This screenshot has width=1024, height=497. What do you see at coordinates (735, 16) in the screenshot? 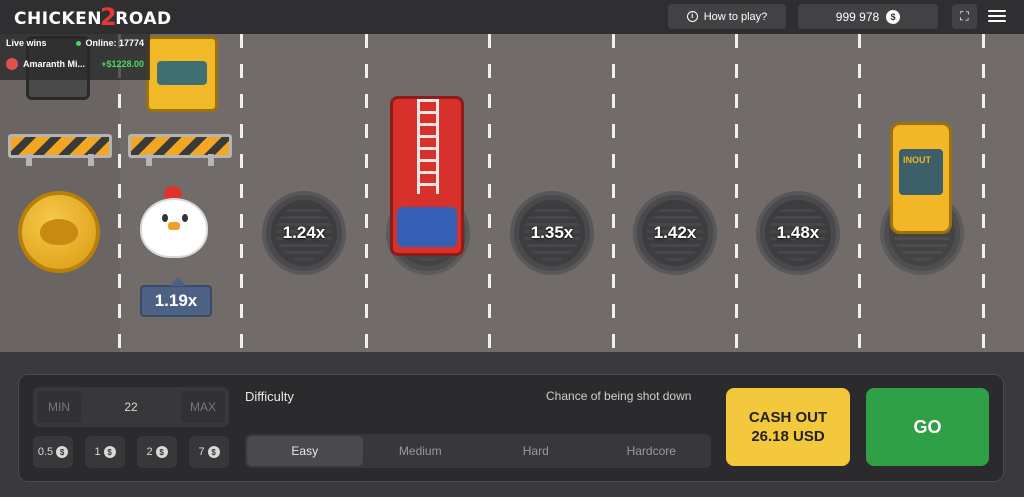
I see `how-to-play-label: How to play?` at bounding box center [735, 16].